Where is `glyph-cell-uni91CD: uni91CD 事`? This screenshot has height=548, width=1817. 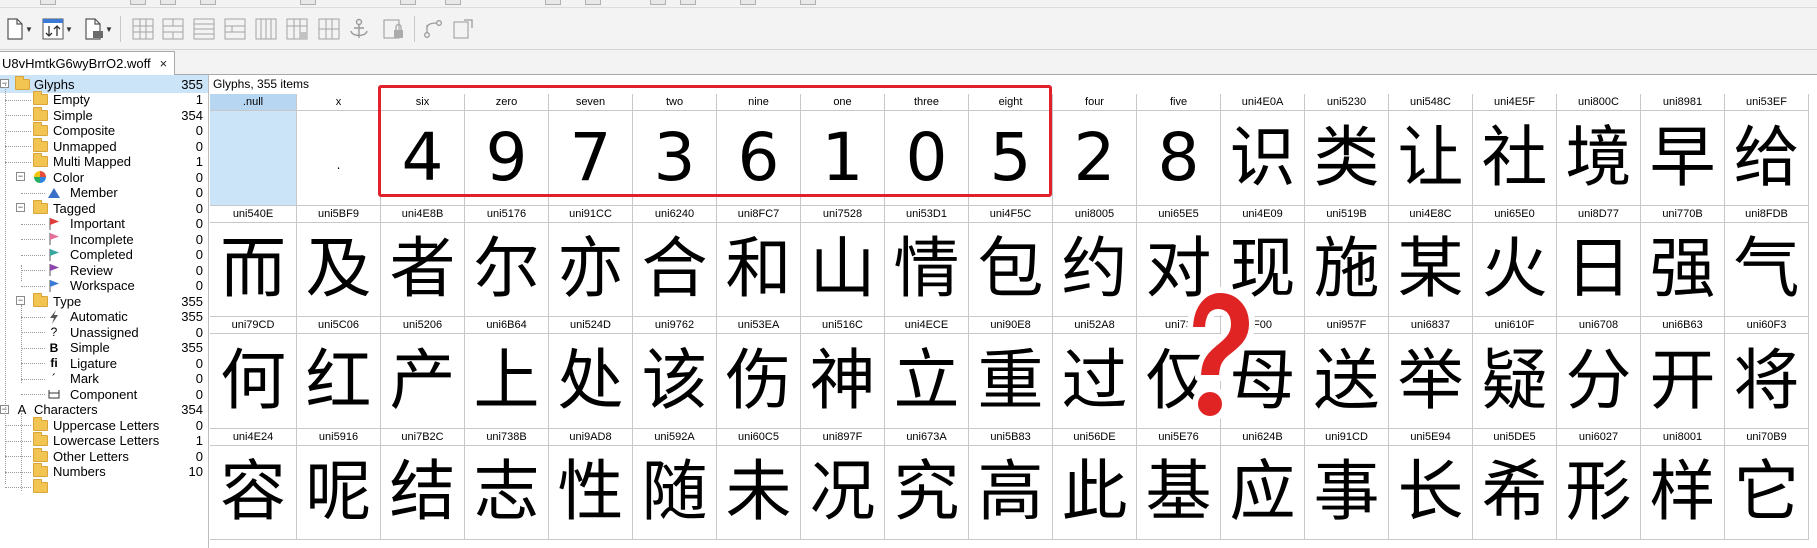 glyph-cell-uni91CD: uni91CD 事 is located at coordinates (1347, 484).